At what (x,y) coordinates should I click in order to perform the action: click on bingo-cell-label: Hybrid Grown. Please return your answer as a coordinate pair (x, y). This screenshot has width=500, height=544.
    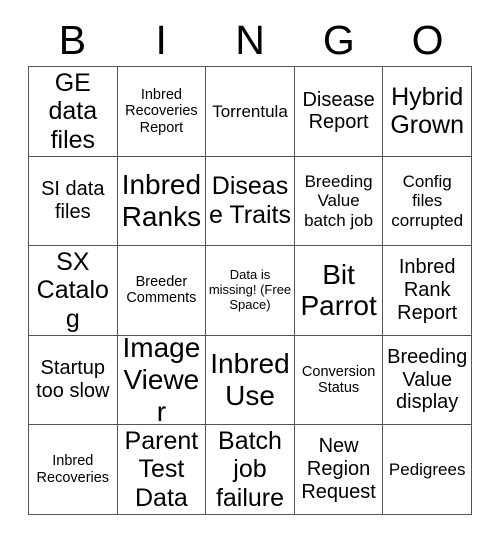
    Looking at the image, I should click on (427, 111).